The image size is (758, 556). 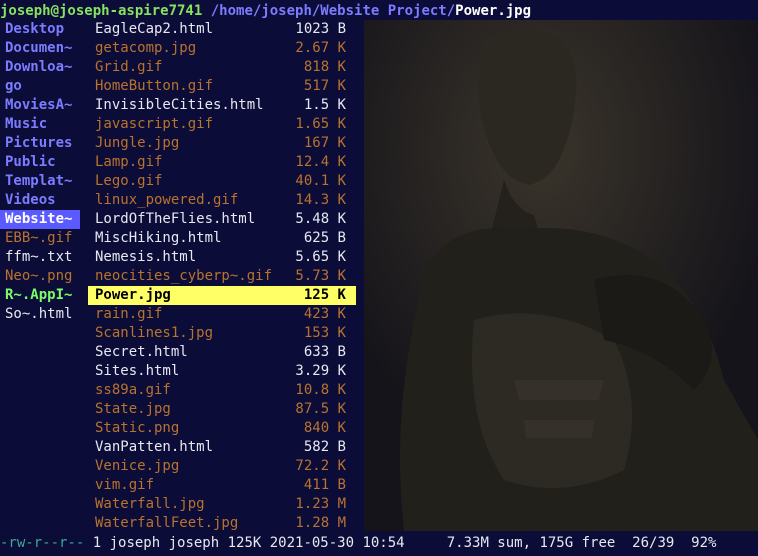 What do you see at coordinates (40, 29) in the screenshot?
I see `parent-list-item: Desktop` at bounding box center [40, 29].